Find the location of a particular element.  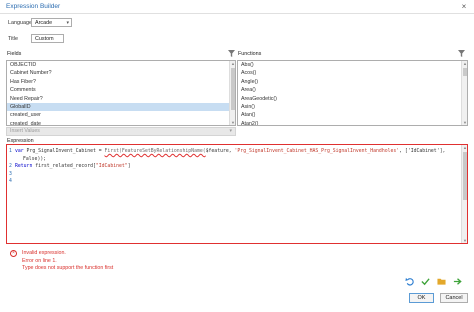

title-value: Custom is located at coordinates (44, 39).